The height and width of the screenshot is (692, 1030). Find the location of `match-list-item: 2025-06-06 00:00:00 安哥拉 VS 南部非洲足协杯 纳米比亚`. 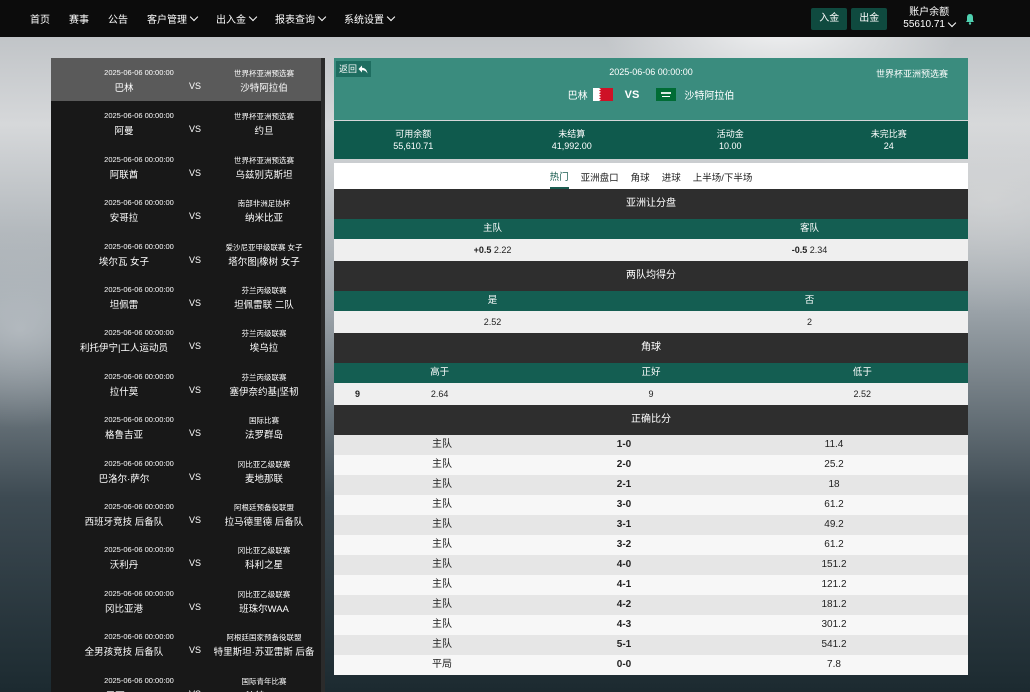

match-list-item: 2025-06-06 00:00:00 安哥拉 VS 南部非洲足协杯 纳米比亚 is located at coordinates (186, 209).